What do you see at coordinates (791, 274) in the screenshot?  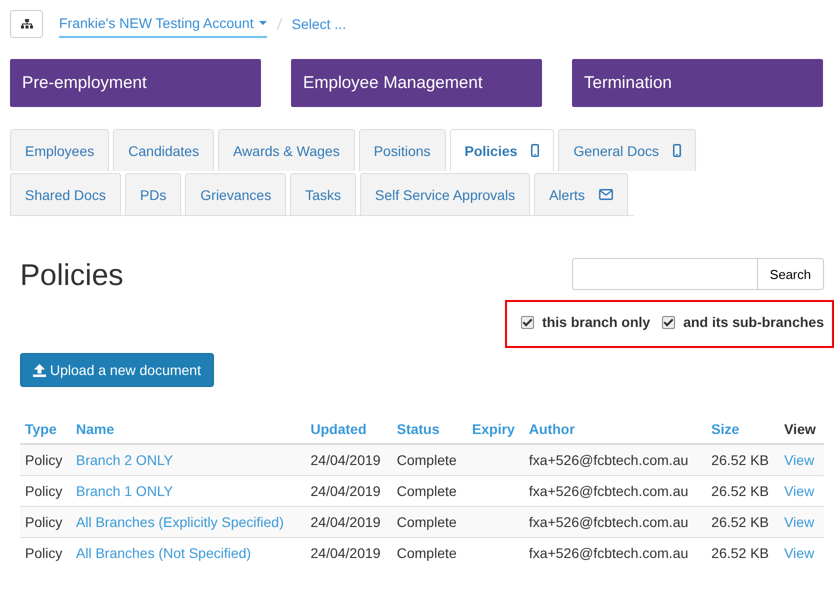 I see `search-button: Search` at bounding box center [791, 274].